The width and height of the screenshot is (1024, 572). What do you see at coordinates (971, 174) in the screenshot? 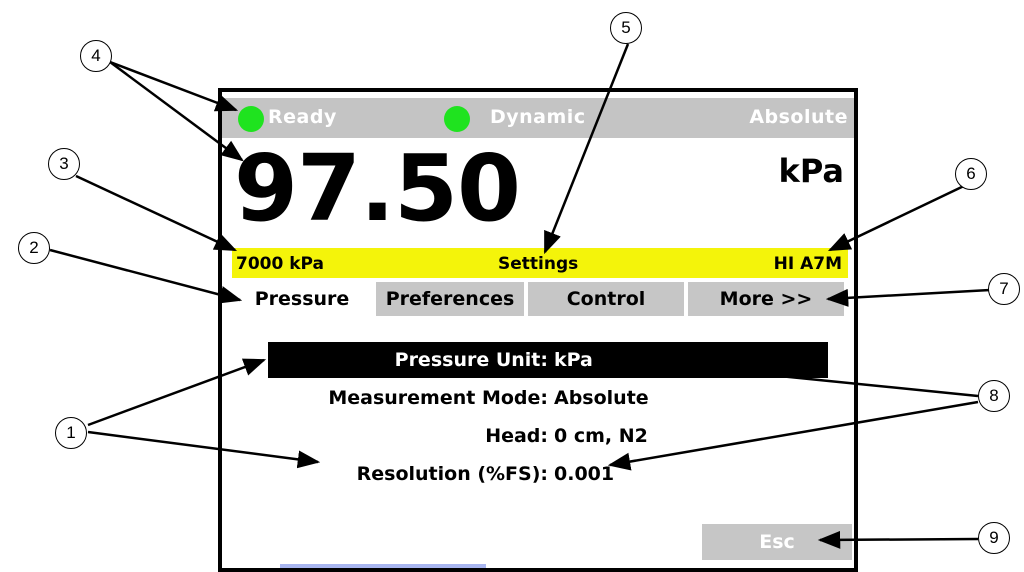
I see `callout-6: 6` at bounding box center [971, 174].